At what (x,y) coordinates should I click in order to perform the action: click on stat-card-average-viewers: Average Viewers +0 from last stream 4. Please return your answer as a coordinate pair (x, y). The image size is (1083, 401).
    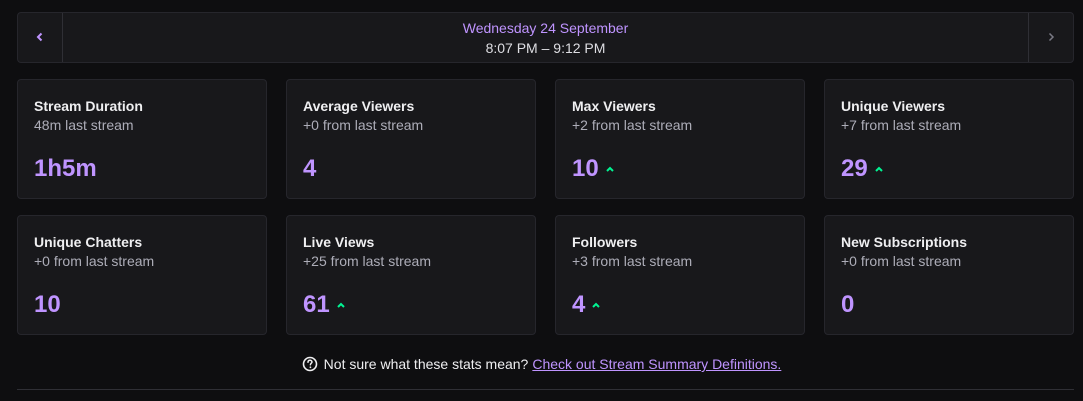
    Looking at the image, I should click on (411, 139).